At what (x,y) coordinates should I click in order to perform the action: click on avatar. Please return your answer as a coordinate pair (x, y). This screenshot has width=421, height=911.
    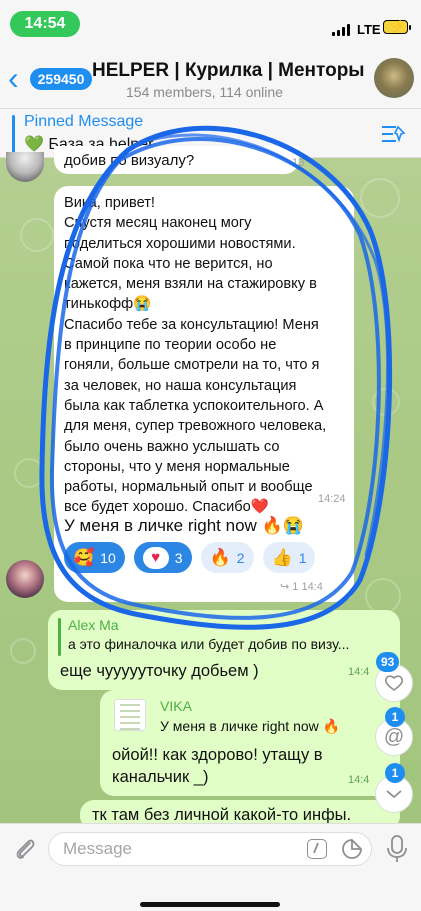
    Looking at the image, I should click on (25, 579).